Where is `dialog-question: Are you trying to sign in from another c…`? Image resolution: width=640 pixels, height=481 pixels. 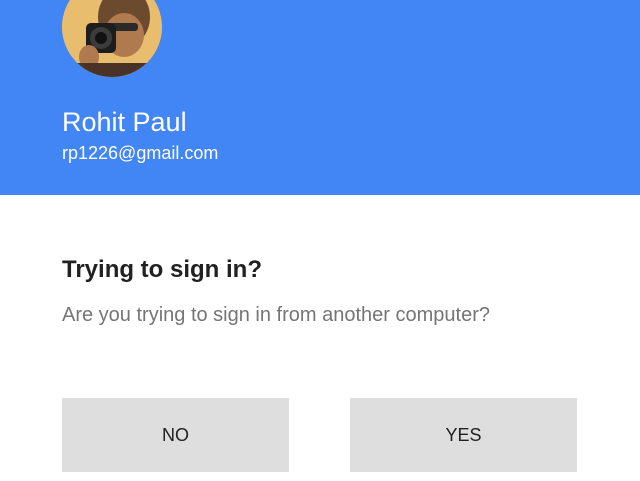
dialog-question: Are you trying to sign in from another c… is located at coordinates (276, 315).